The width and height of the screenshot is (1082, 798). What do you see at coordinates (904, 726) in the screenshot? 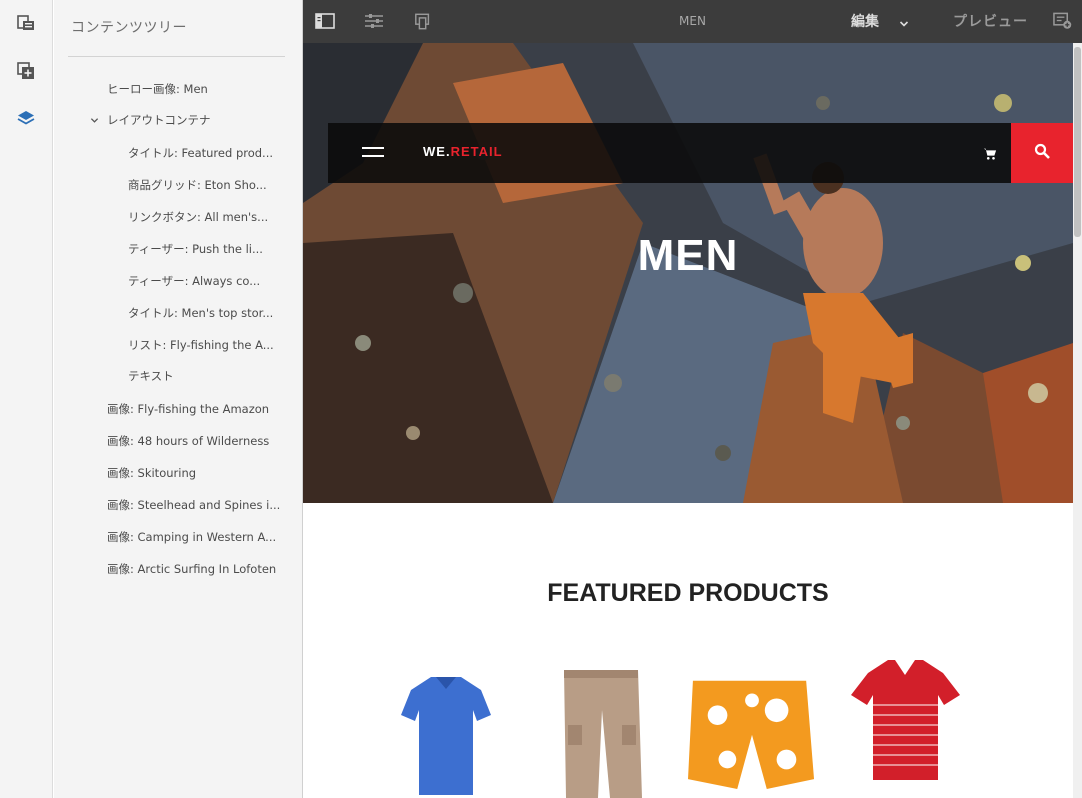
I see `red-striped-polo-shirt` at bounding box center [904, 726].